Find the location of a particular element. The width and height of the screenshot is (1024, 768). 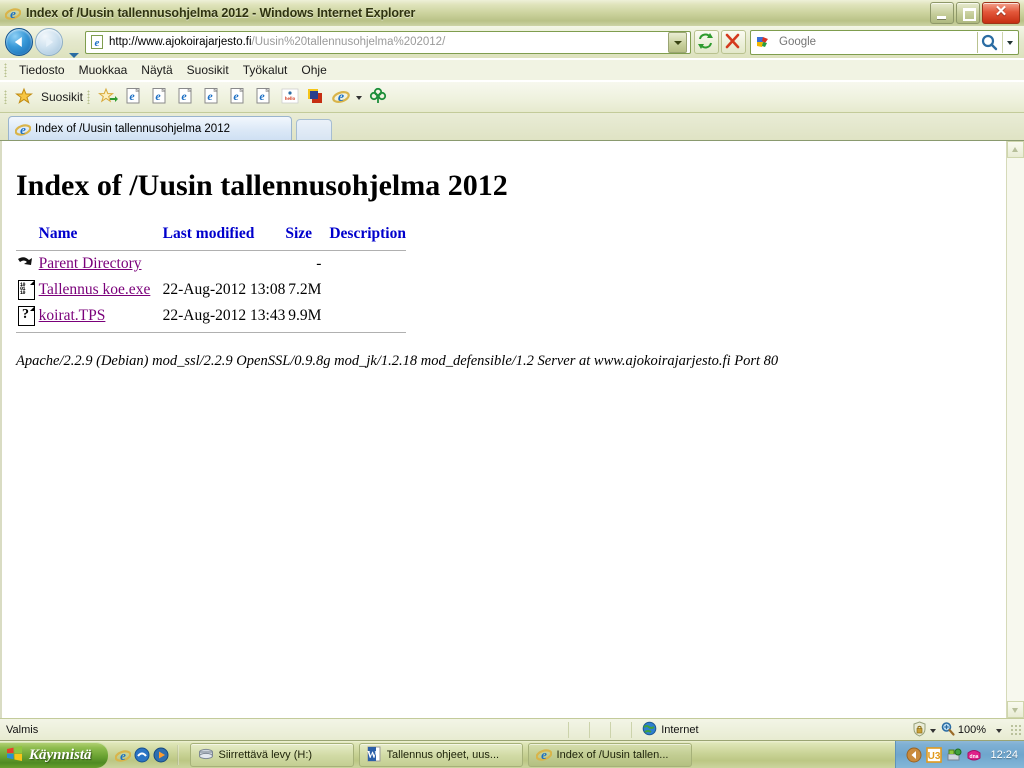

minimize-icon is located at coordinates (941, 17).